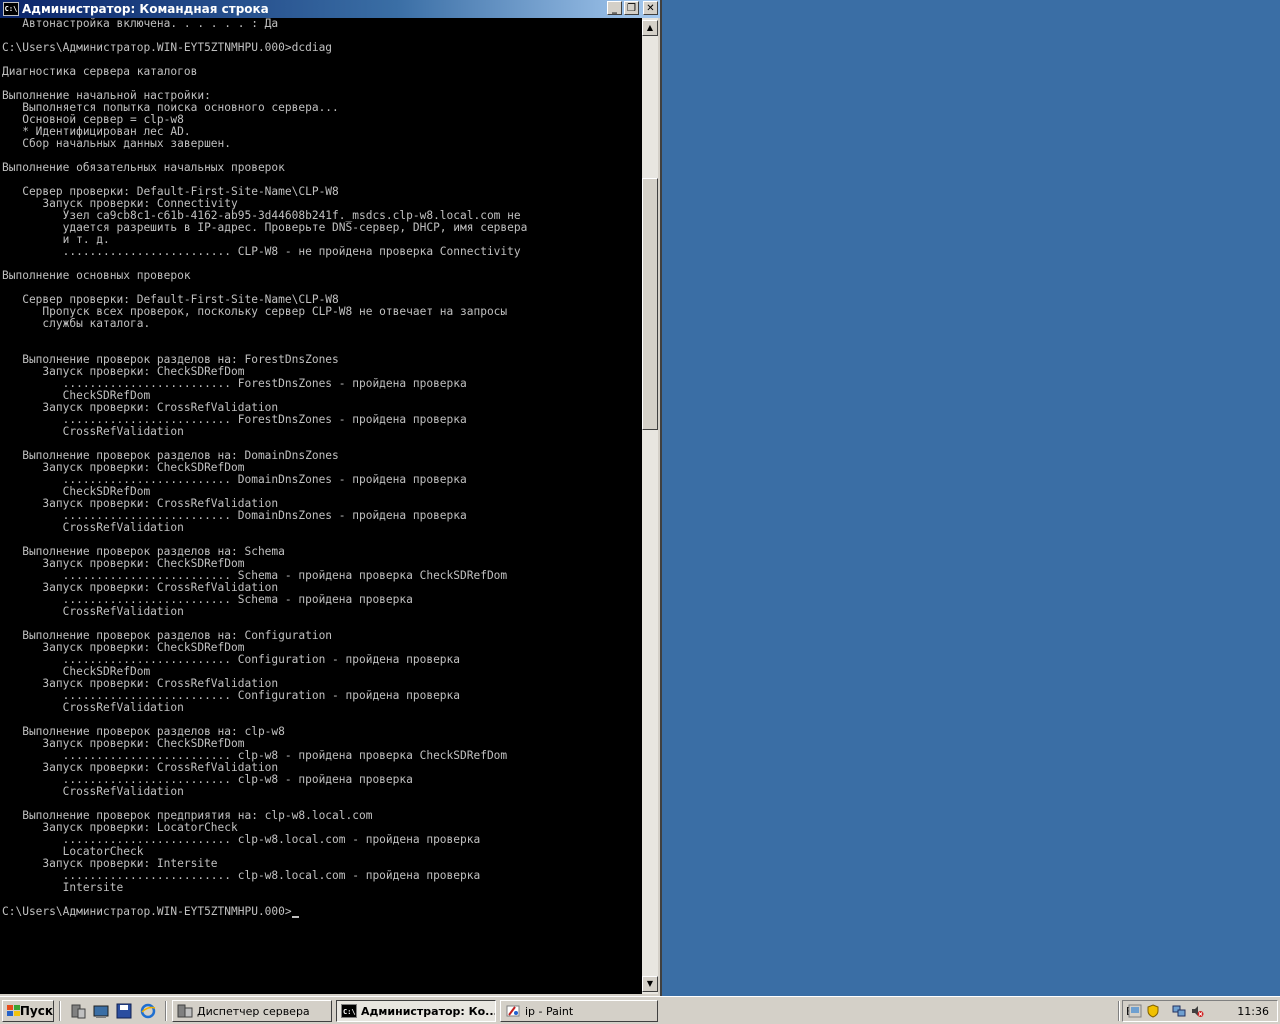 The width and height of the screenshot is (1280, 1024). Describe the element at coordinates (650, 28) in the screenshot. I see `scroll-up-arrow-icon: ▲` at that location.